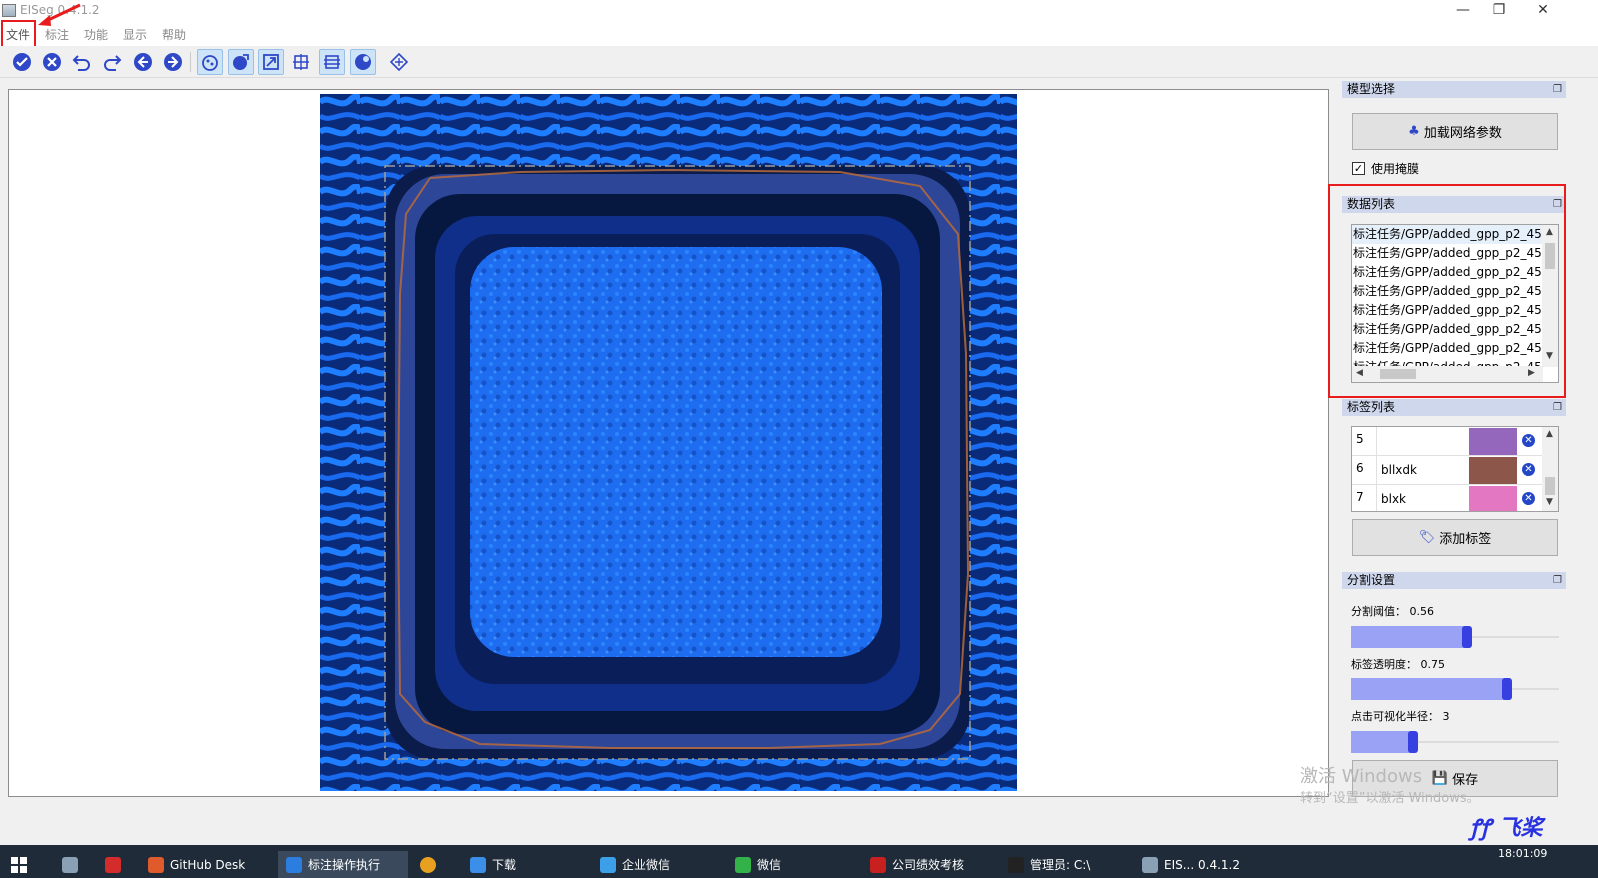 This screenshot has width=1598, height=878. What do you see at coordinates (1395, 168) in the screenshot?
I see `use-mask-label: 使用掩膜` at bounding box center [1395, 168].